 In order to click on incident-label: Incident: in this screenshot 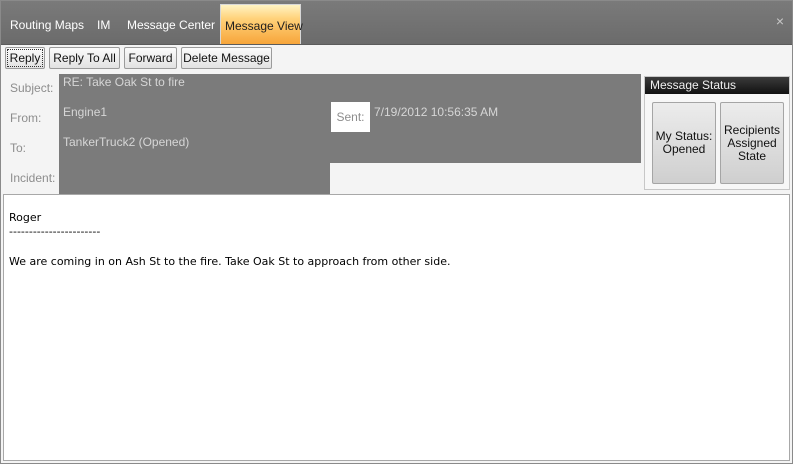, I will do `click(33, 178)`.